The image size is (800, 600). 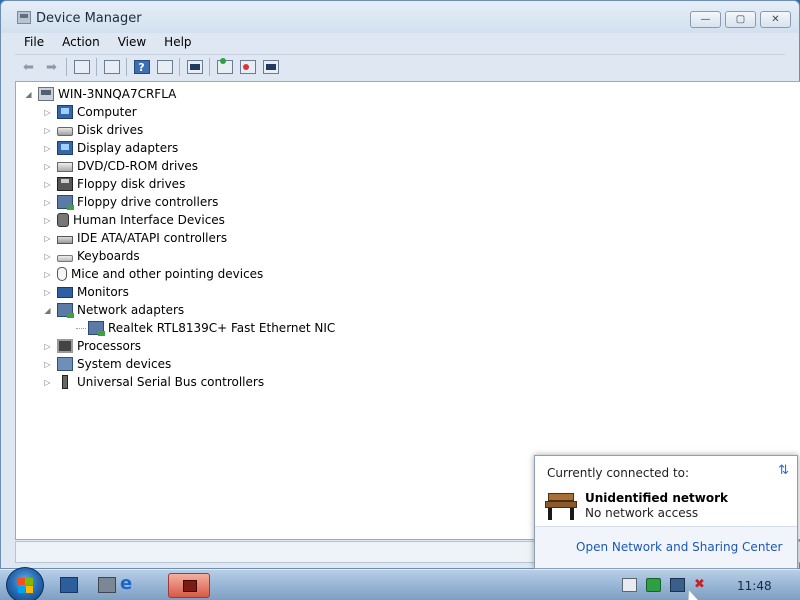 I want to click on open-network-sharing-center-link: Open Network and Sharing Center, so click(x=679, y=547).